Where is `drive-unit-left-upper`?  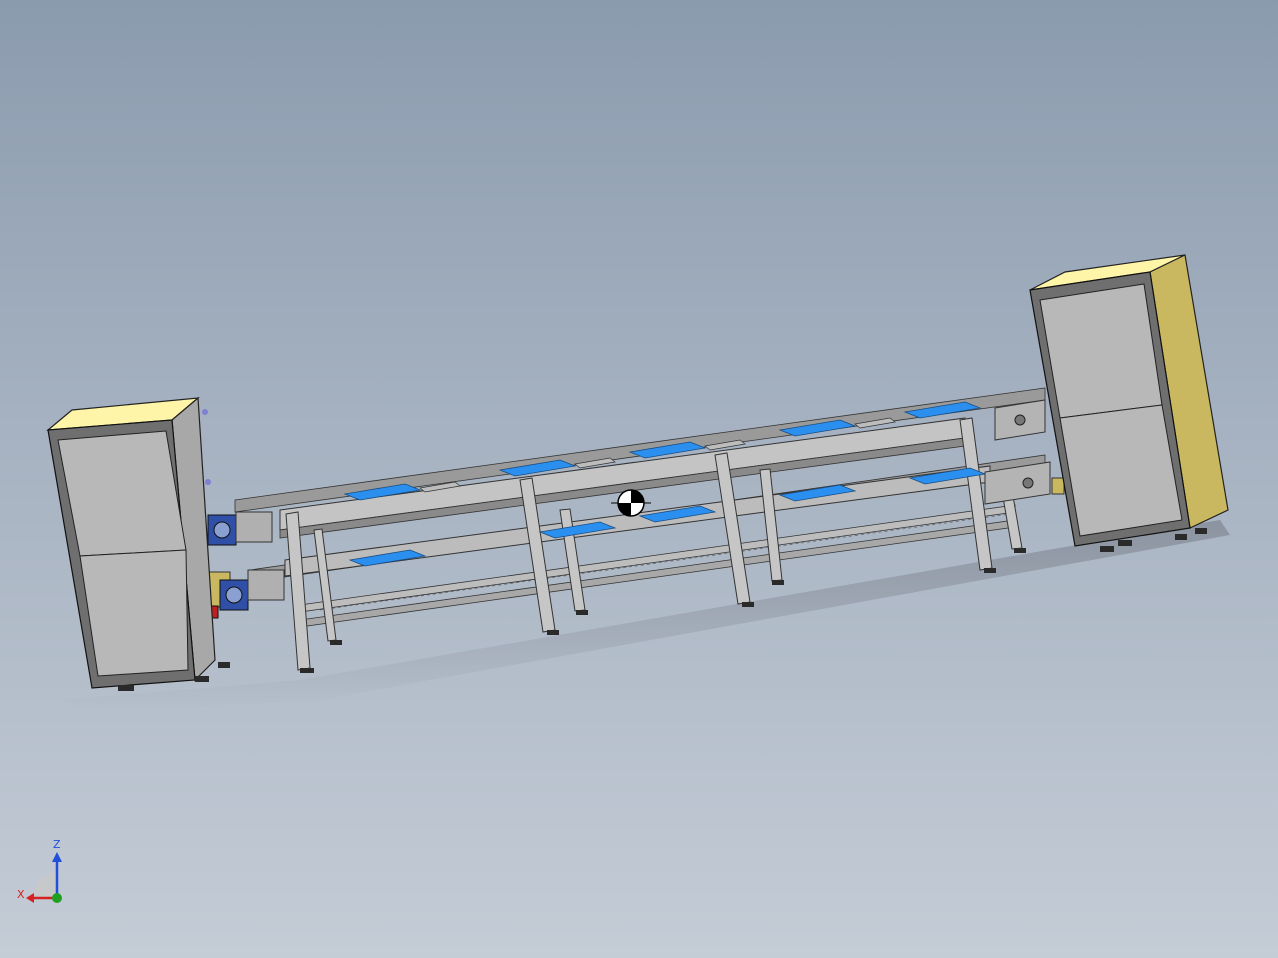 drive-unit-left-upper is located at coordinates (240, 528).